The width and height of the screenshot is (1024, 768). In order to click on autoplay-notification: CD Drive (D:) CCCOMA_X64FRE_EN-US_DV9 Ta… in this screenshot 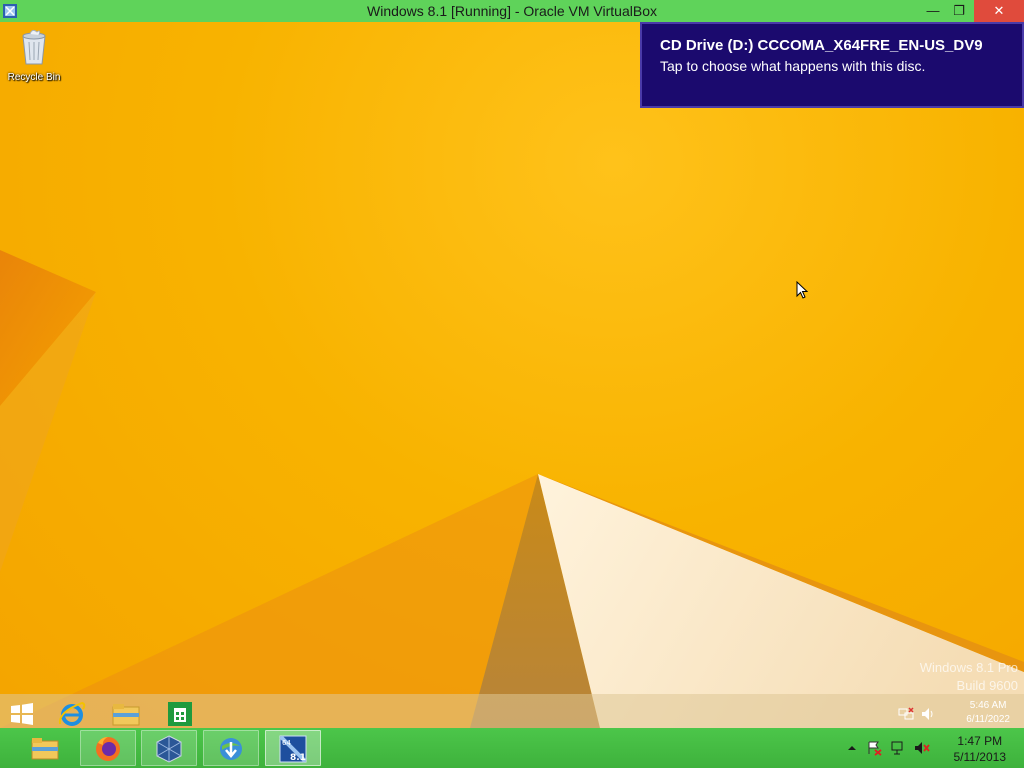, I will do `click(832, 65)`.